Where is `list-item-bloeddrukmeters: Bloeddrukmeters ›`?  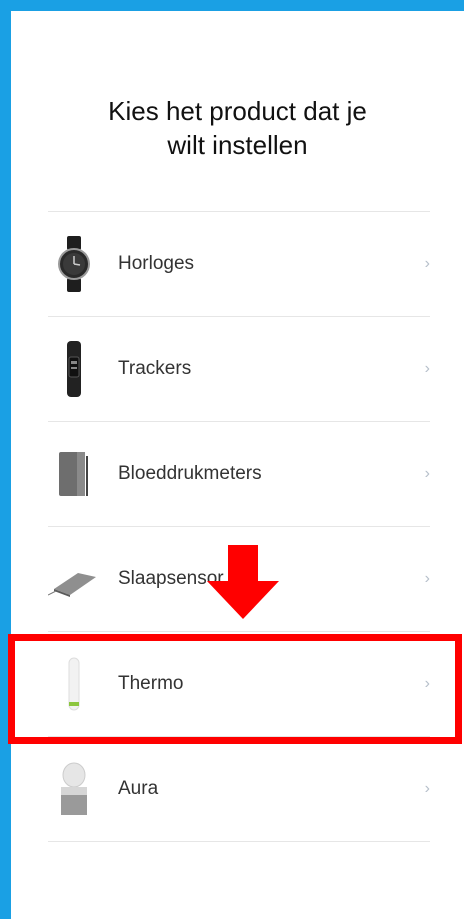 list-item-bloeddrukmeters: Bloeddrukmeters › is located at coordinates (239, 474).